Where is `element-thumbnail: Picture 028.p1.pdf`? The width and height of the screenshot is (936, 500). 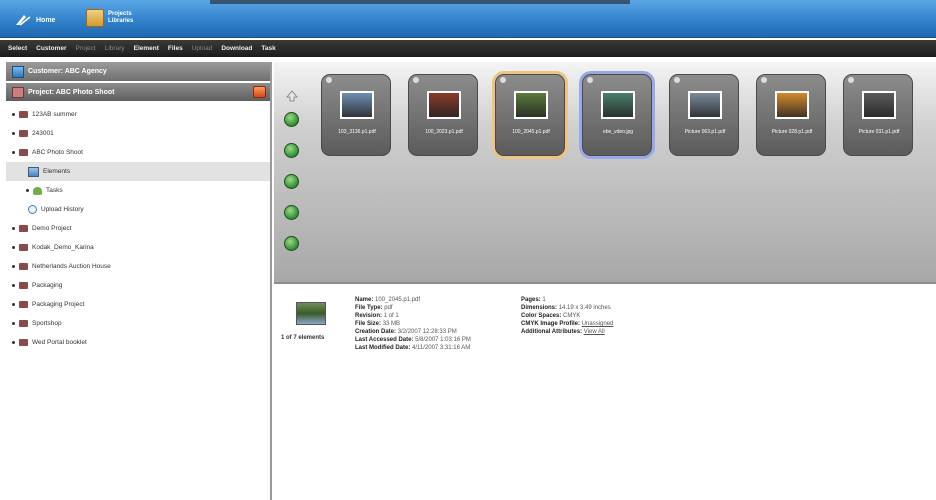 element-thumbnail: Picture 028.p1.pdf is located at coordinates (792, 115).